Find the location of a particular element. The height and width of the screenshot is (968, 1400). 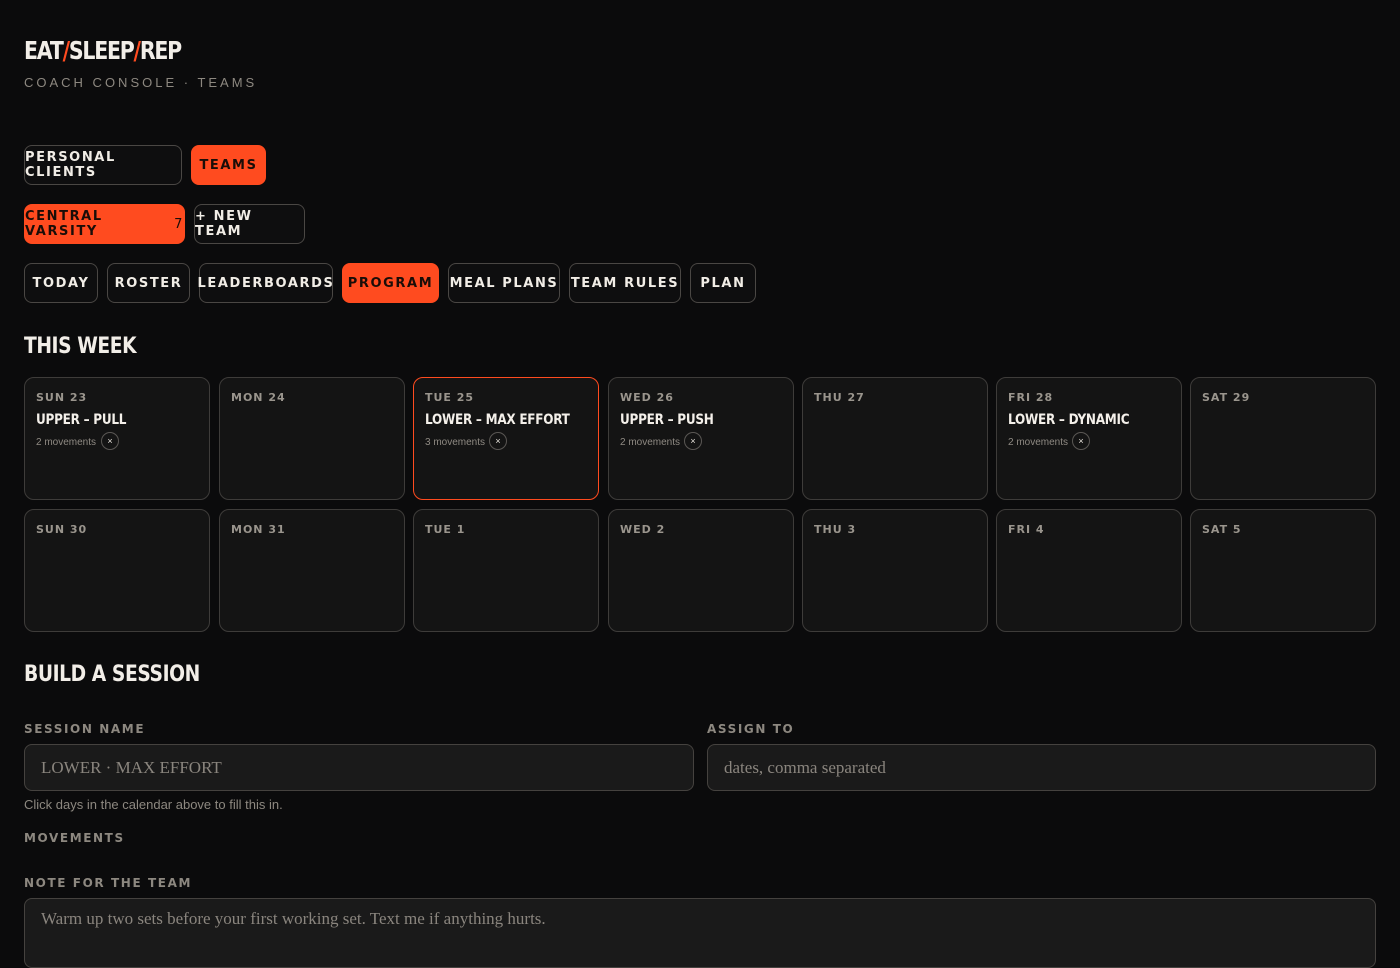

day-label: FRI 28 is located at coordinates (1031, 397).